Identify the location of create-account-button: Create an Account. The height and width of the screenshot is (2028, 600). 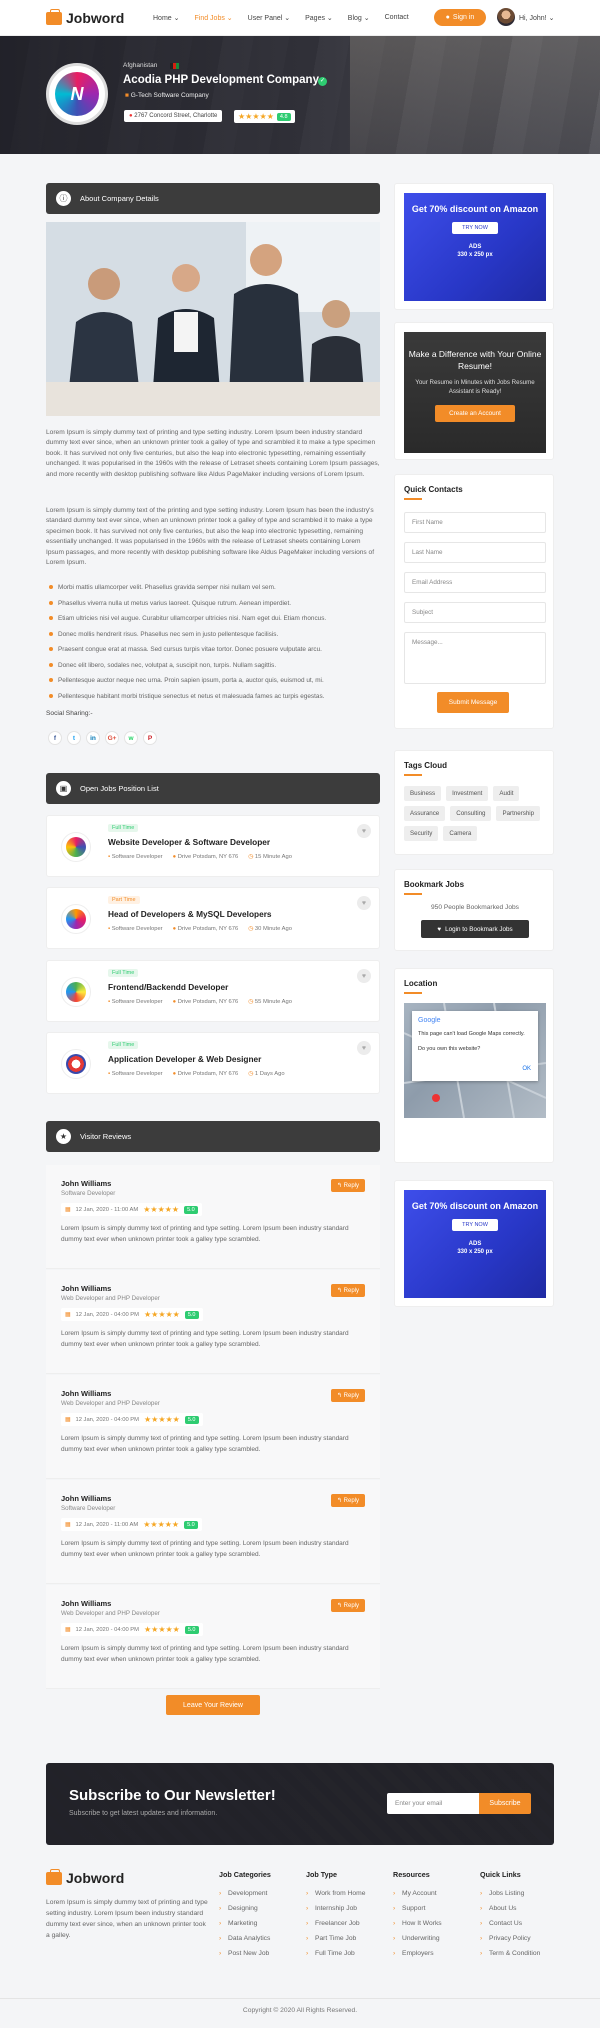
(475, 413).